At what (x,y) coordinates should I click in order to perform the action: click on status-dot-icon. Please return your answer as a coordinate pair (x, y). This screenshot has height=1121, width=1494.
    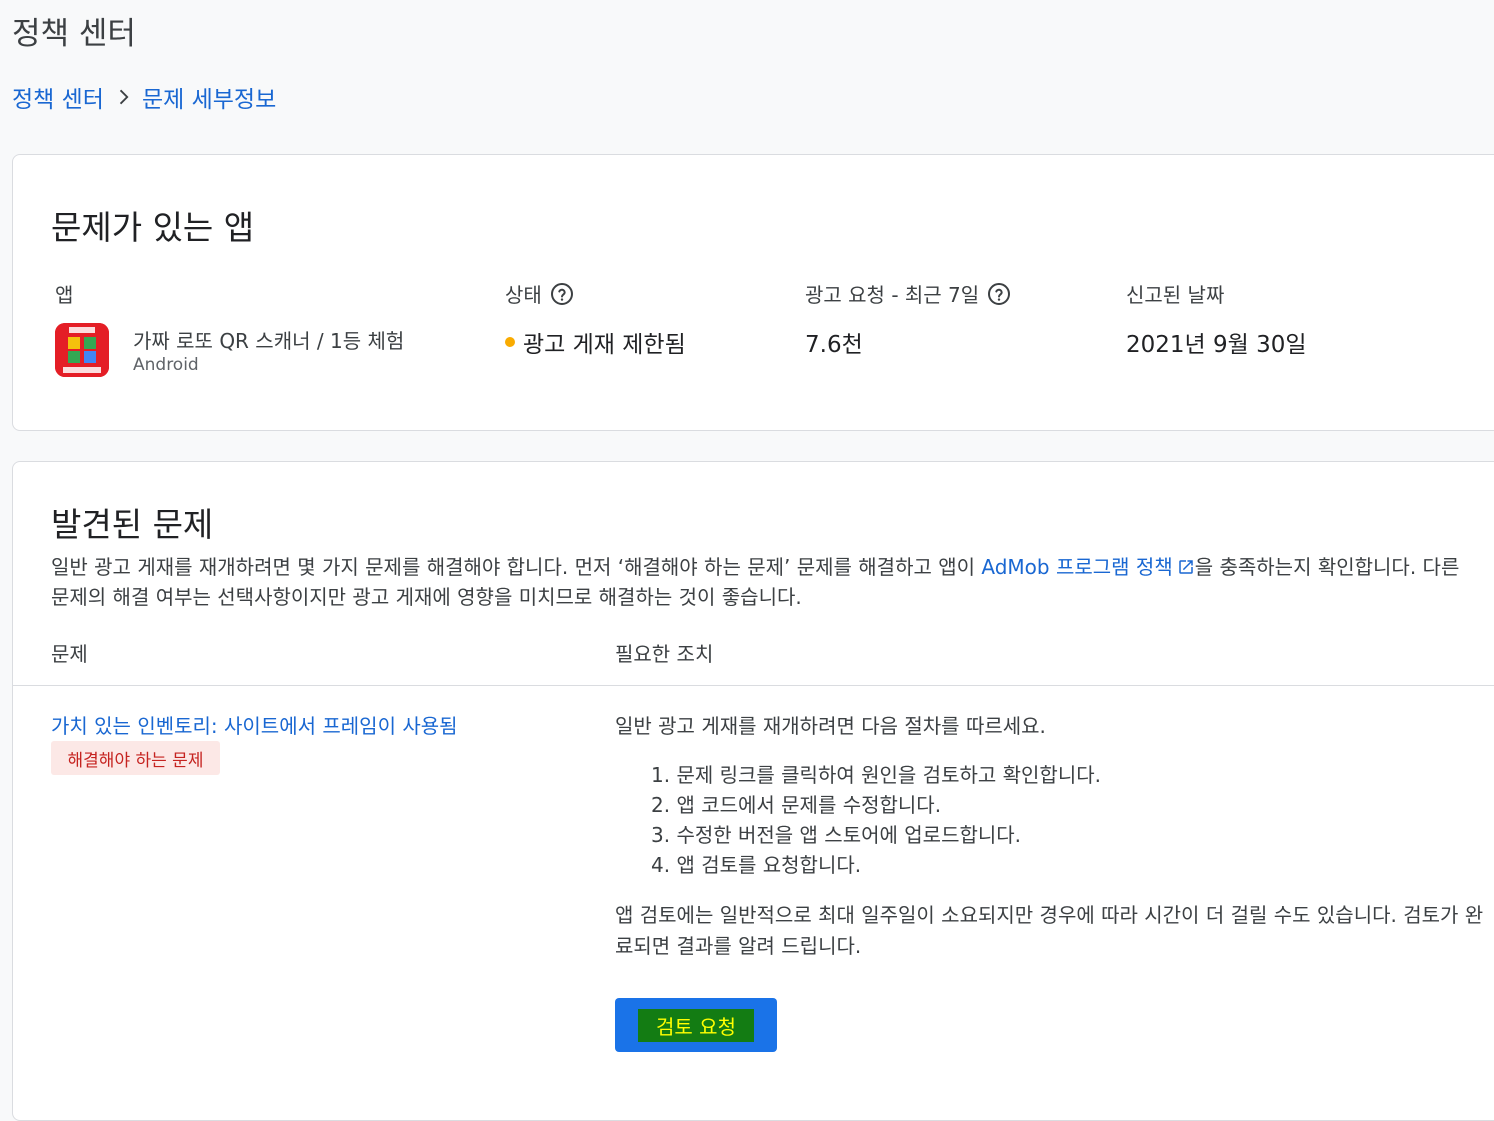
    Looking at the image, I should click on (510, 342).